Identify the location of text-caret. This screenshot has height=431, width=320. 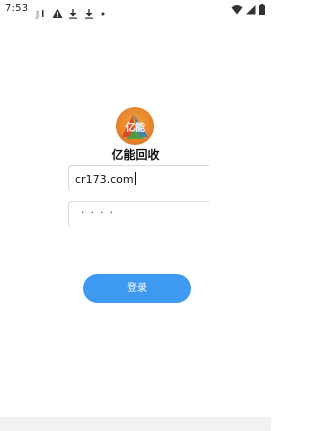
(135, 178).